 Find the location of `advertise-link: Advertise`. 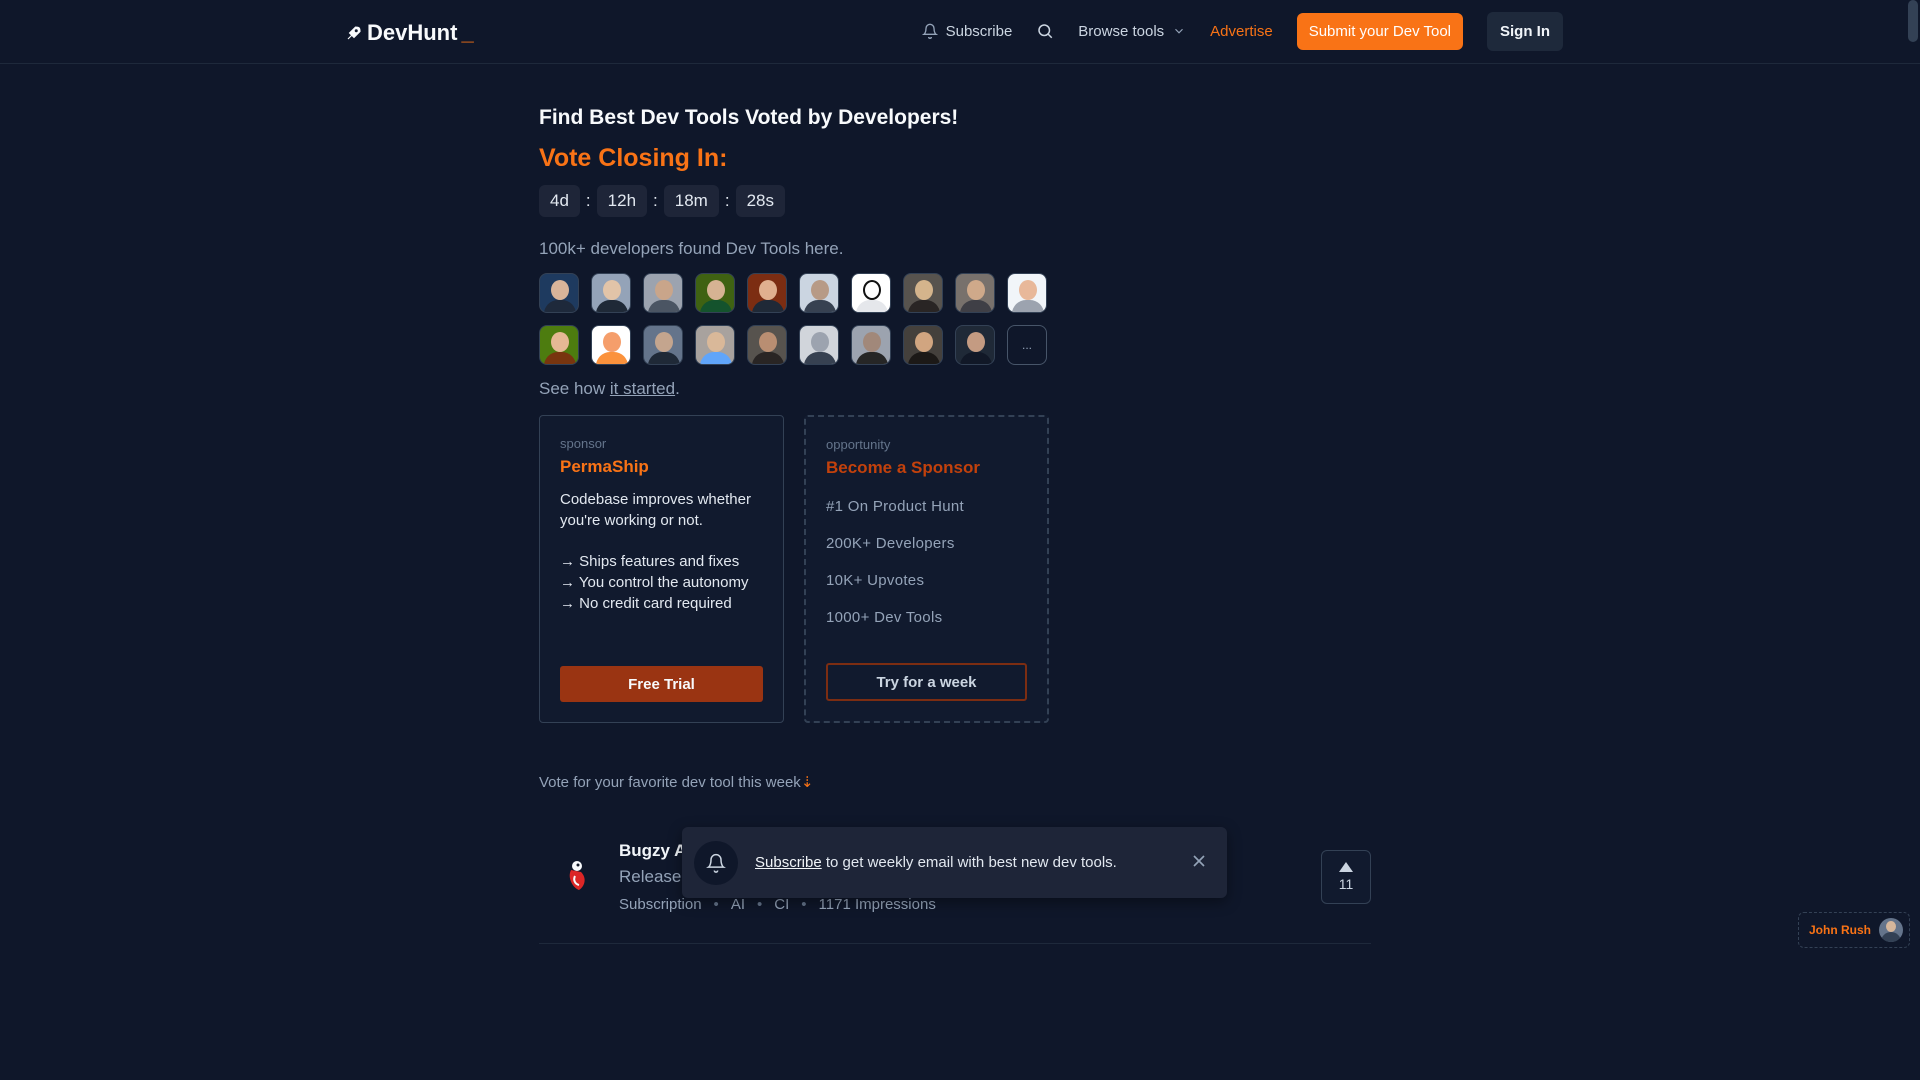

advertise-link: Advertise is located at coordinates (1241, 31).